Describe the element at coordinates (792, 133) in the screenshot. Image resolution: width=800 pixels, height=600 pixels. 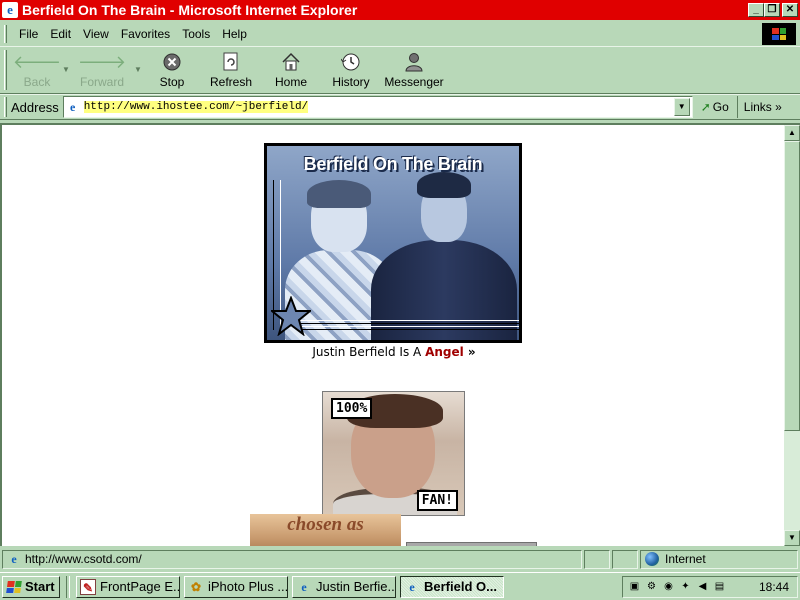
I see `scroll-up-button: ▲` at that location.